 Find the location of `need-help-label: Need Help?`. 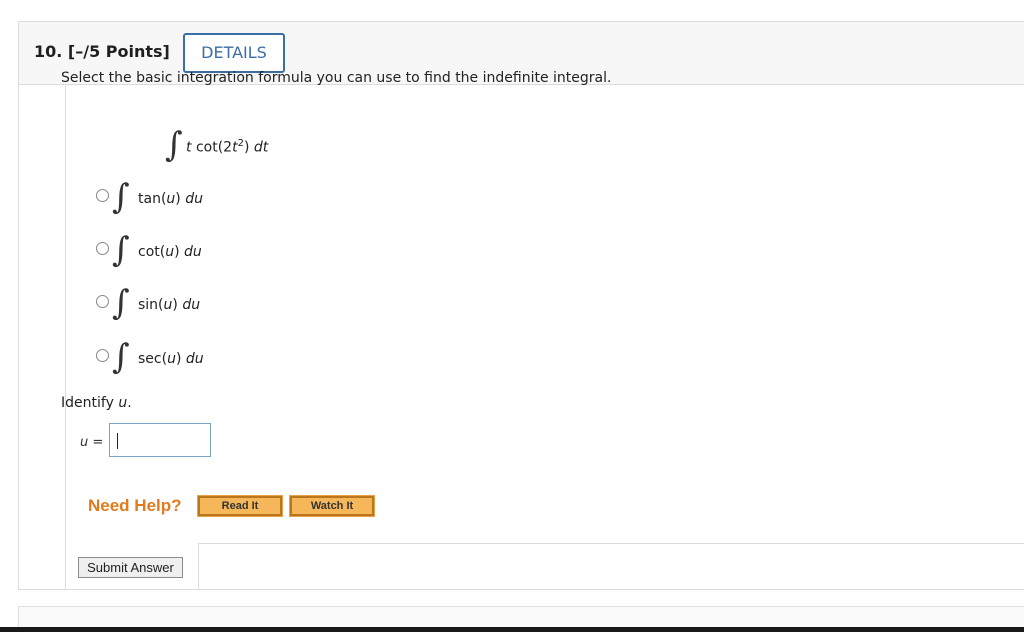

need-help-label: Need Help? is located at coordinates (135, 505).